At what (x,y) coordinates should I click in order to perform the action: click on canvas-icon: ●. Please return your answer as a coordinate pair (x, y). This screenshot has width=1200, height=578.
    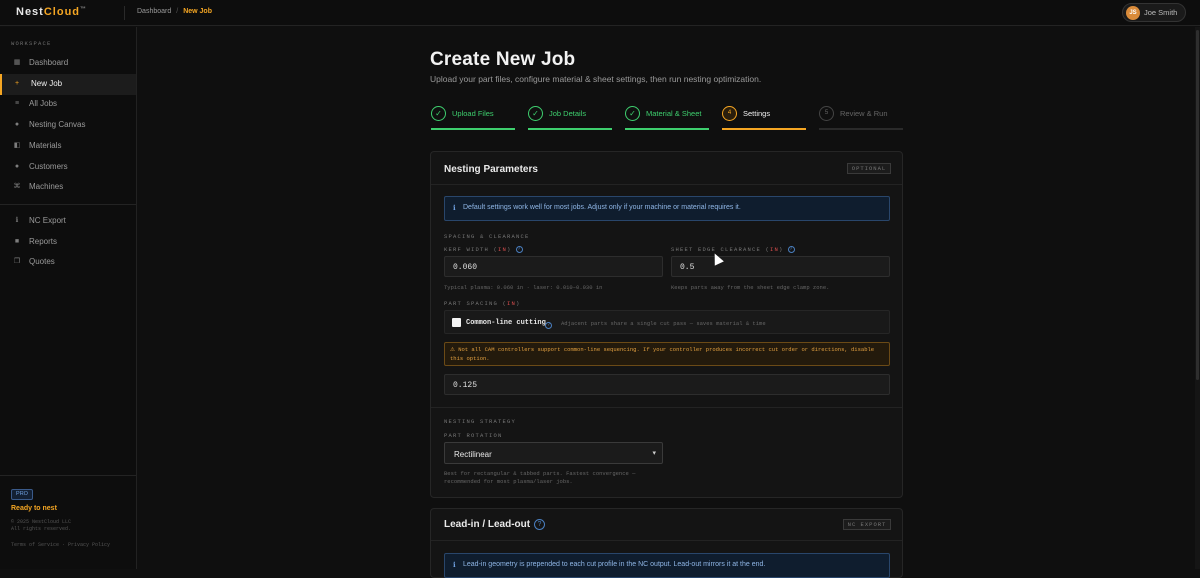
    Looking at the image, I should click on (17, 125).